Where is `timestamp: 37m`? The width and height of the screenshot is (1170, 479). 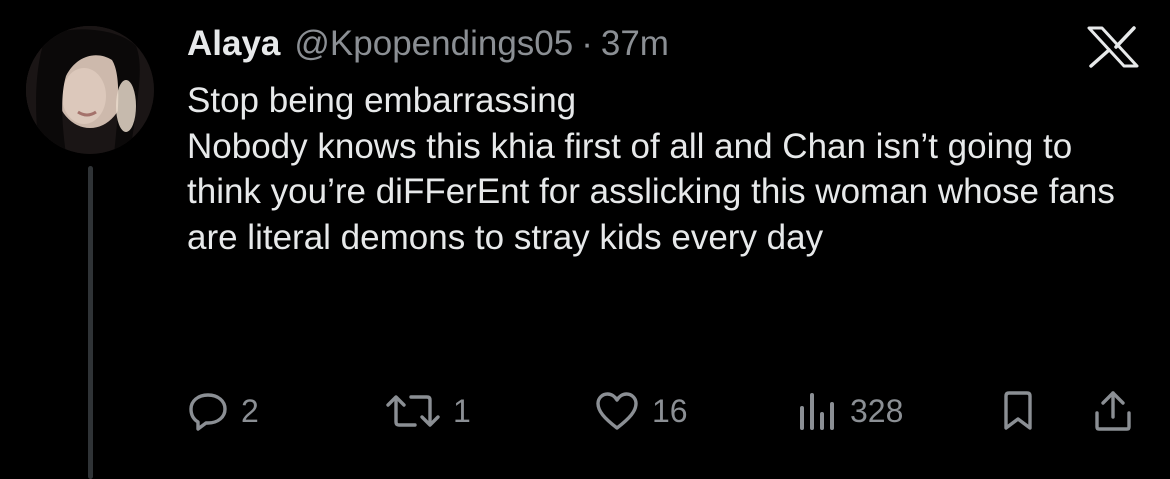
timestamp: 37m is located at coordinates (635, 44).